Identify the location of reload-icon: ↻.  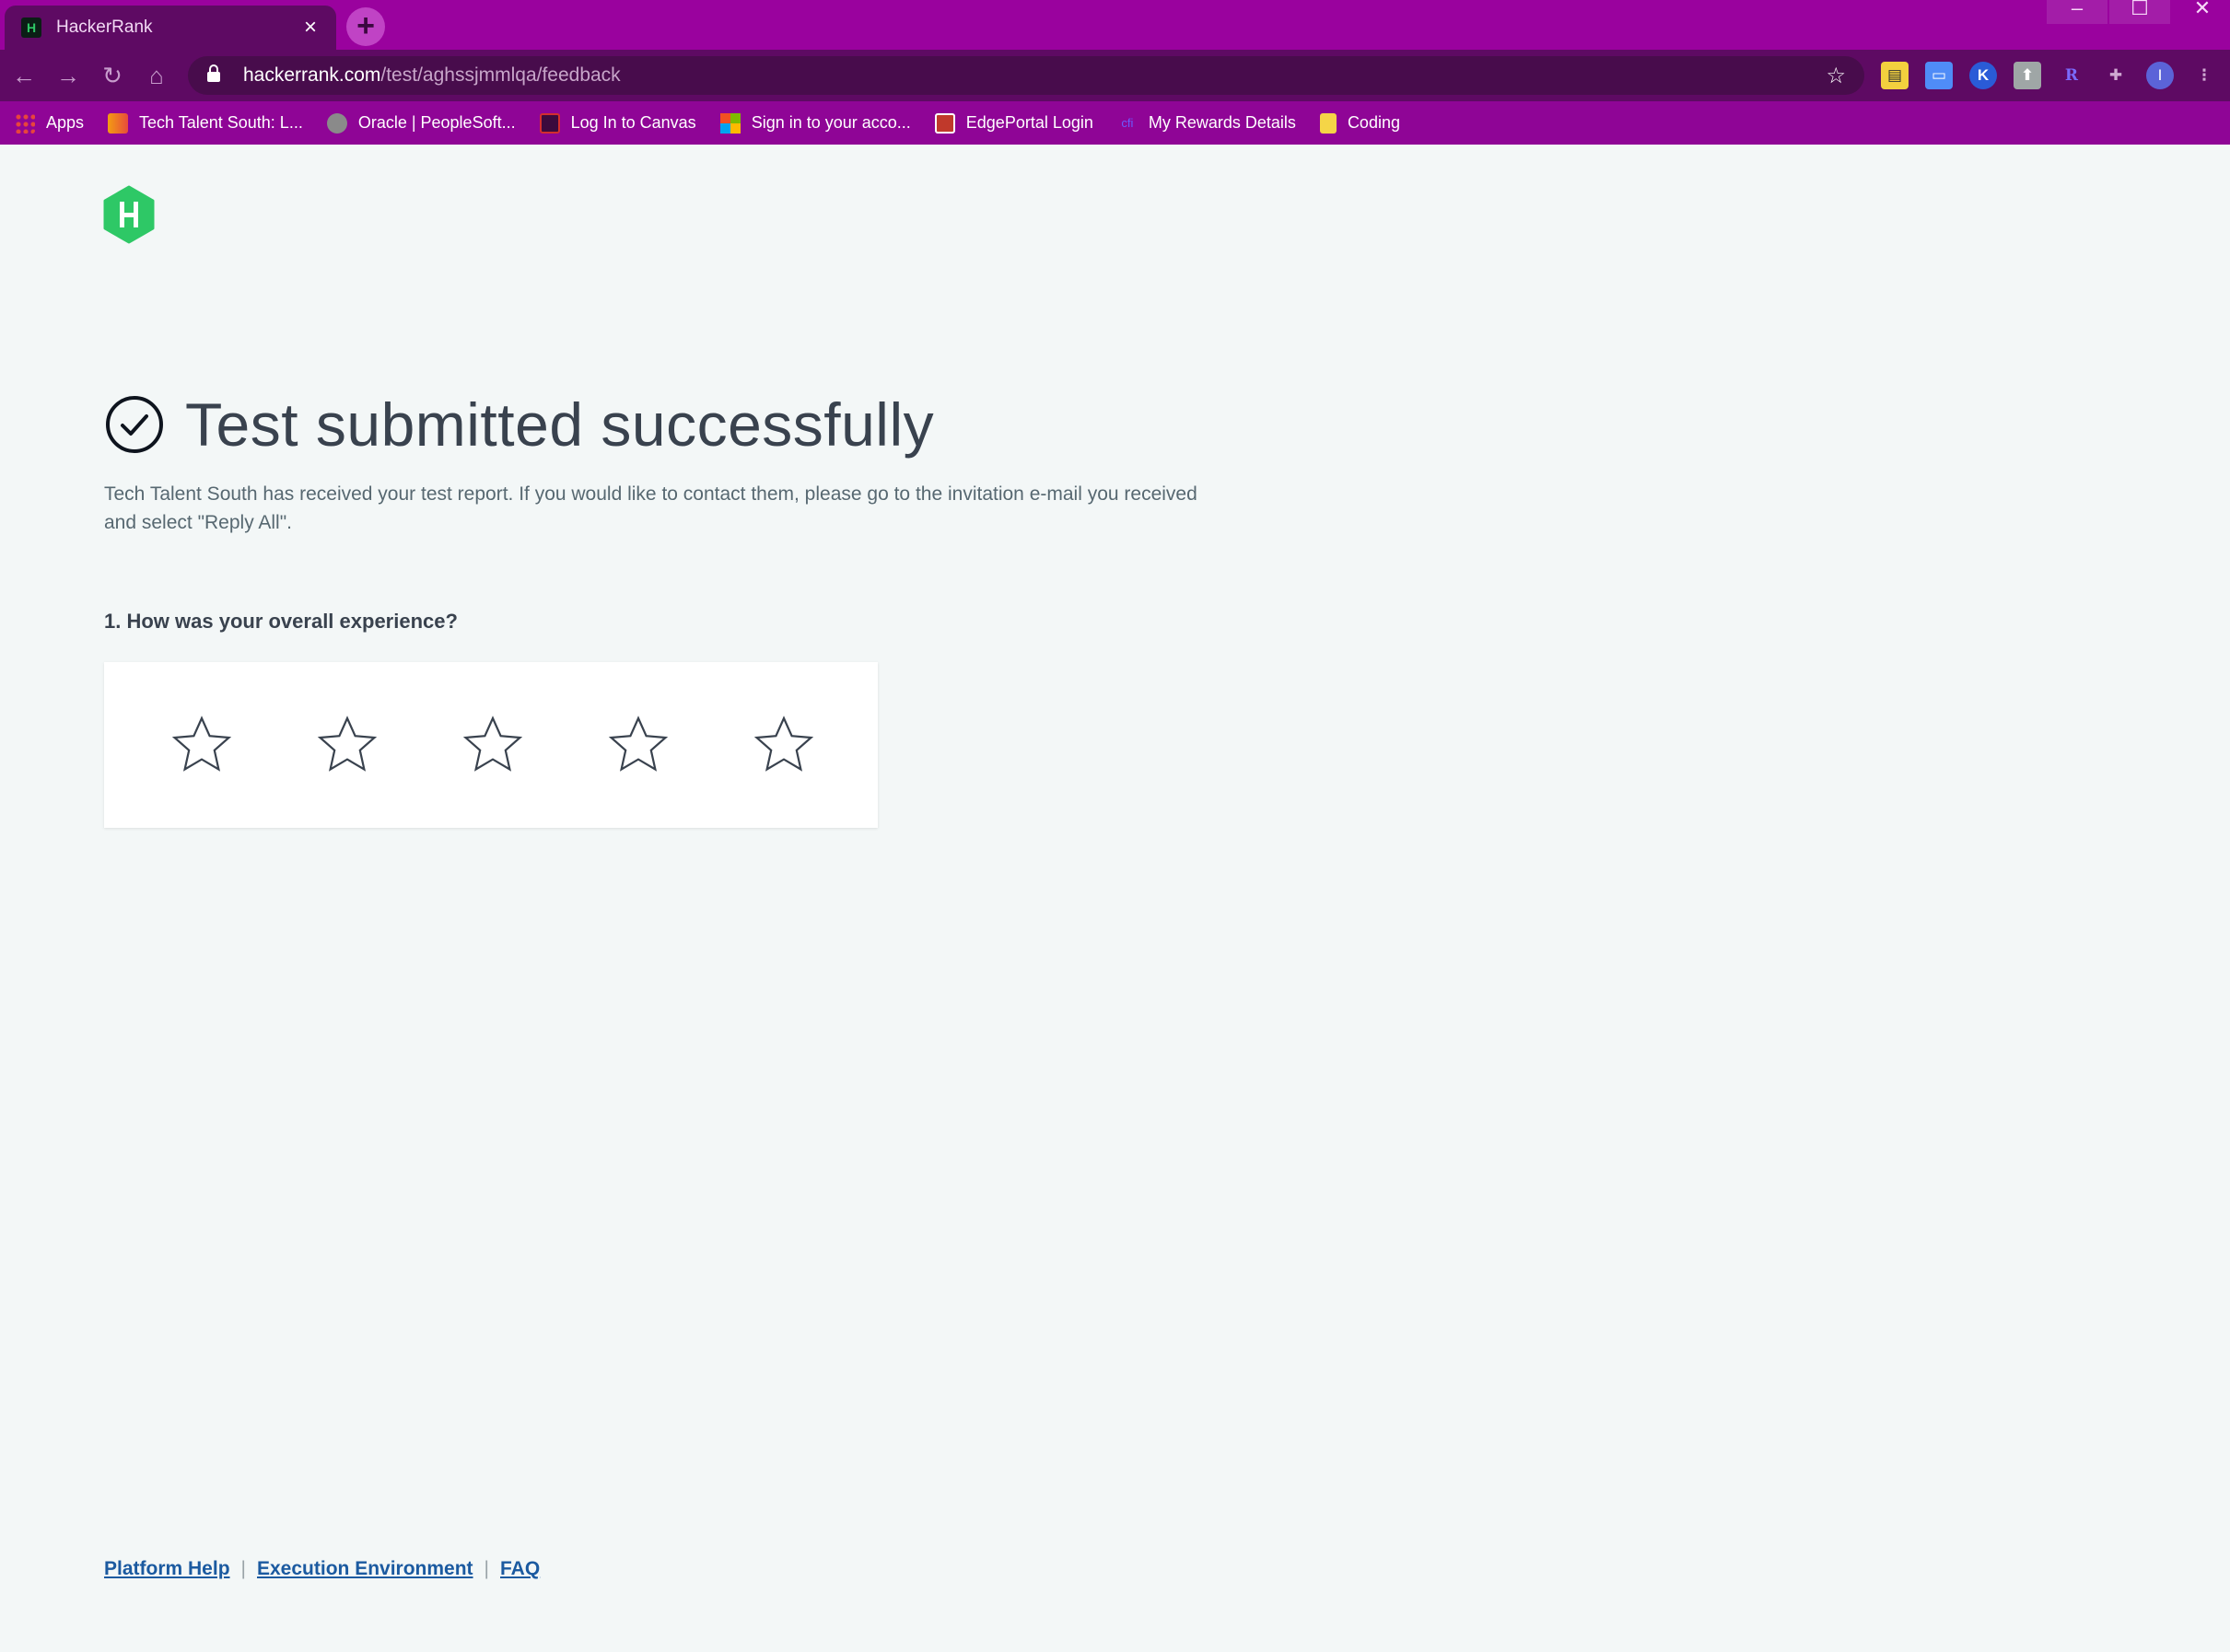
(112, 75).